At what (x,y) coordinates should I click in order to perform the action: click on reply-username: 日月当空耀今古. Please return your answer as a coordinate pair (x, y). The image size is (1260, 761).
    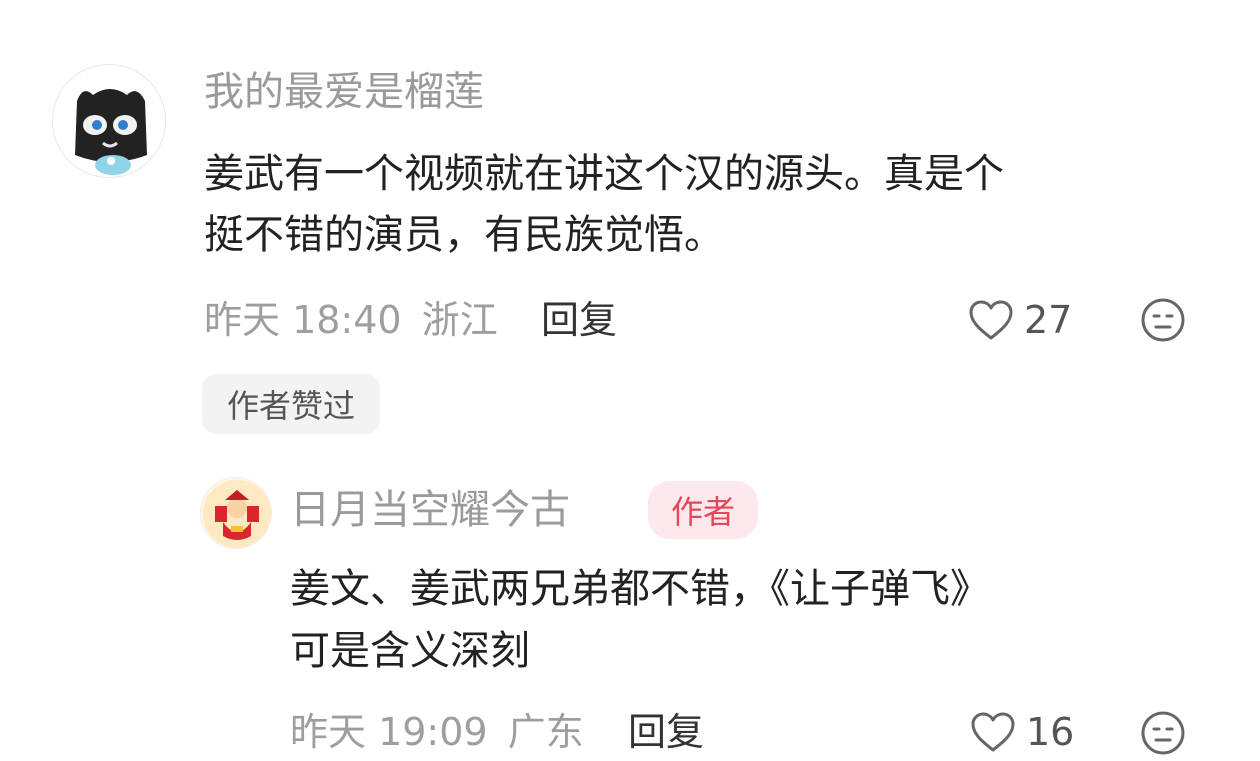
    Looking at the image, I should click on (430, 510).